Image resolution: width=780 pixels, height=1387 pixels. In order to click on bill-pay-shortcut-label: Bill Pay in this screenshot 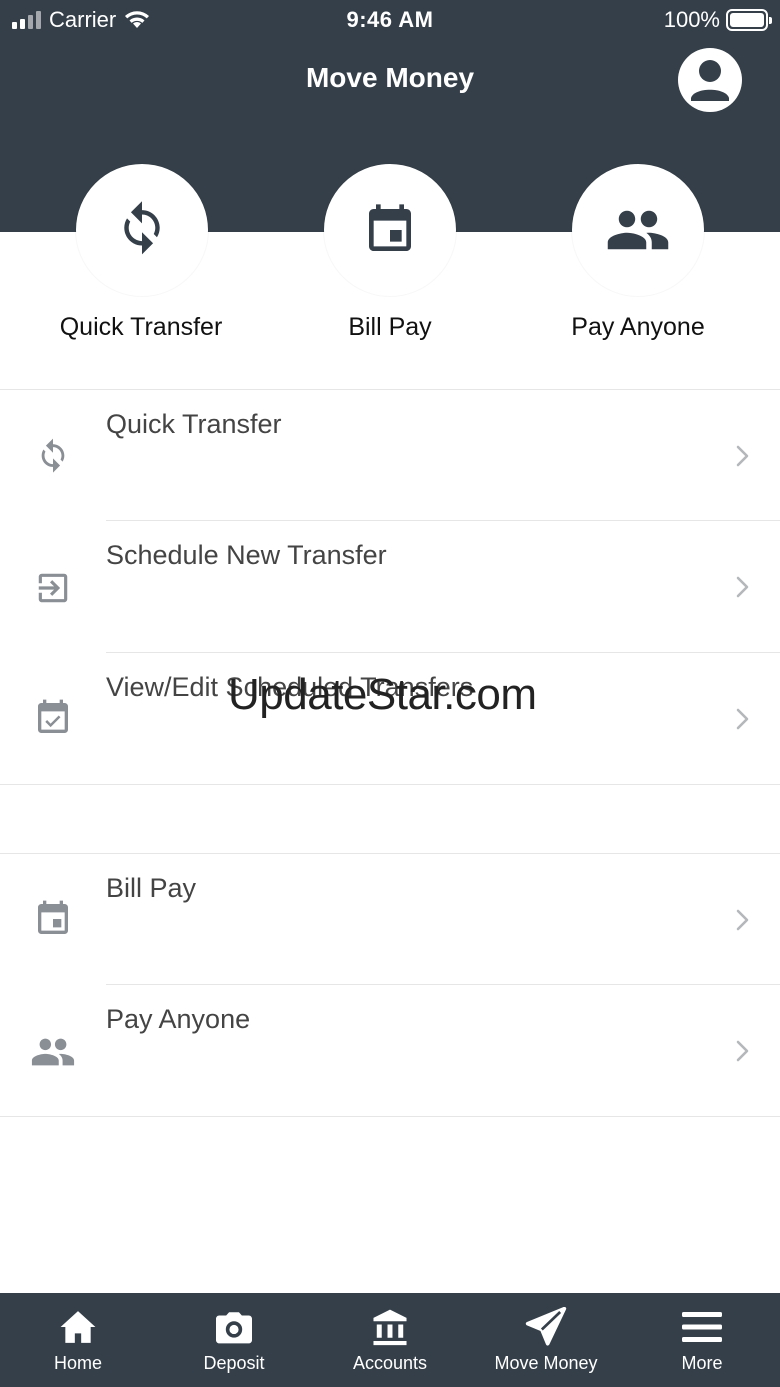, I will do `click(390, 327)`.